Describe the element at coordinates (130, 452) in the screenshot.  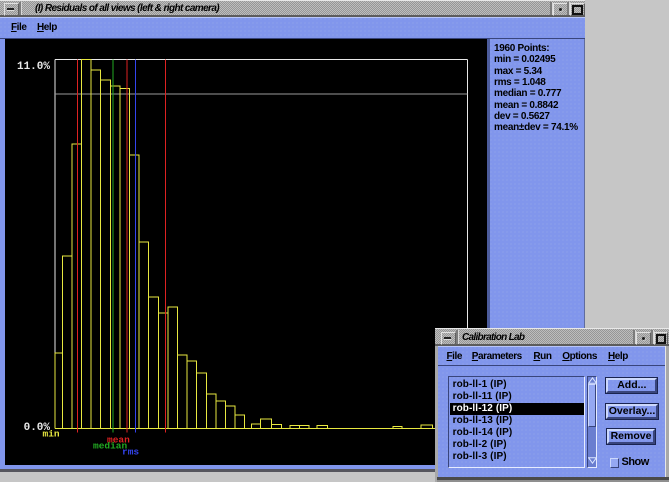
I see `svg-text: rms` at that location.